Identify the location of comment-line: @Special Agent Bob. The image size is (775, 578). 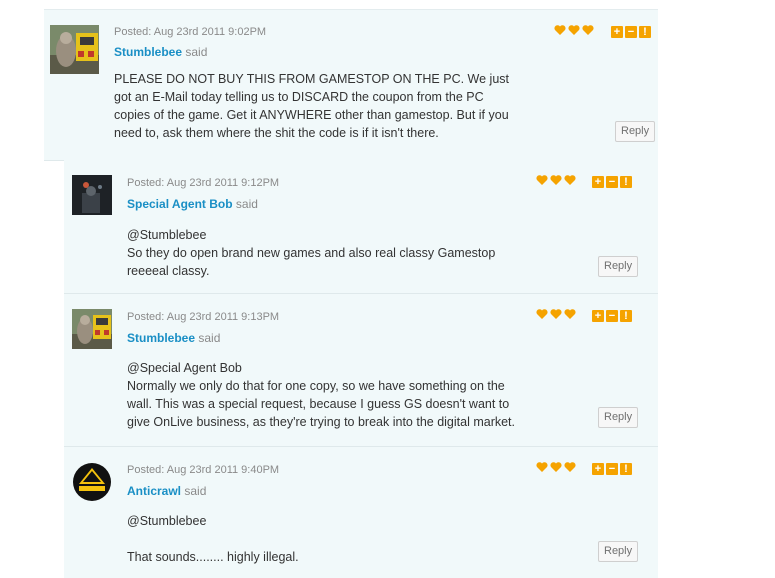
(184, 368).